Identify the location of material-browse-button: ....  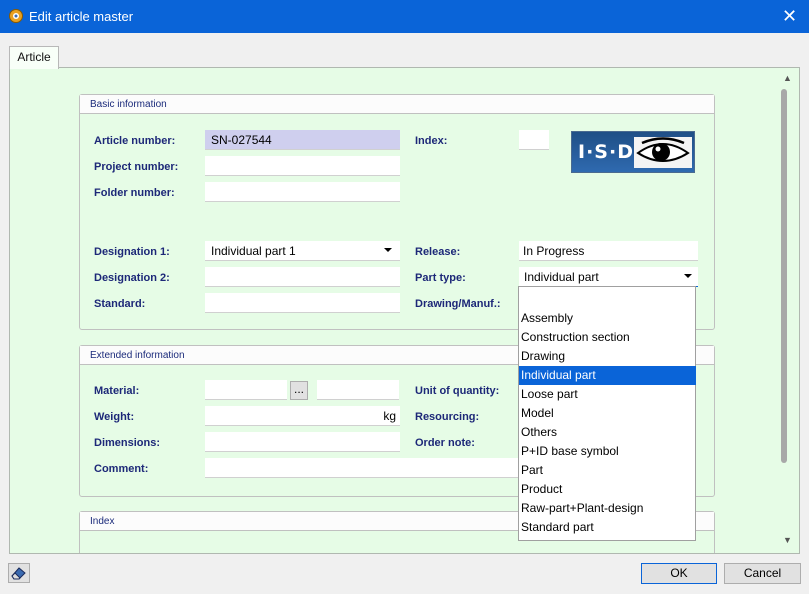
(299, 390).